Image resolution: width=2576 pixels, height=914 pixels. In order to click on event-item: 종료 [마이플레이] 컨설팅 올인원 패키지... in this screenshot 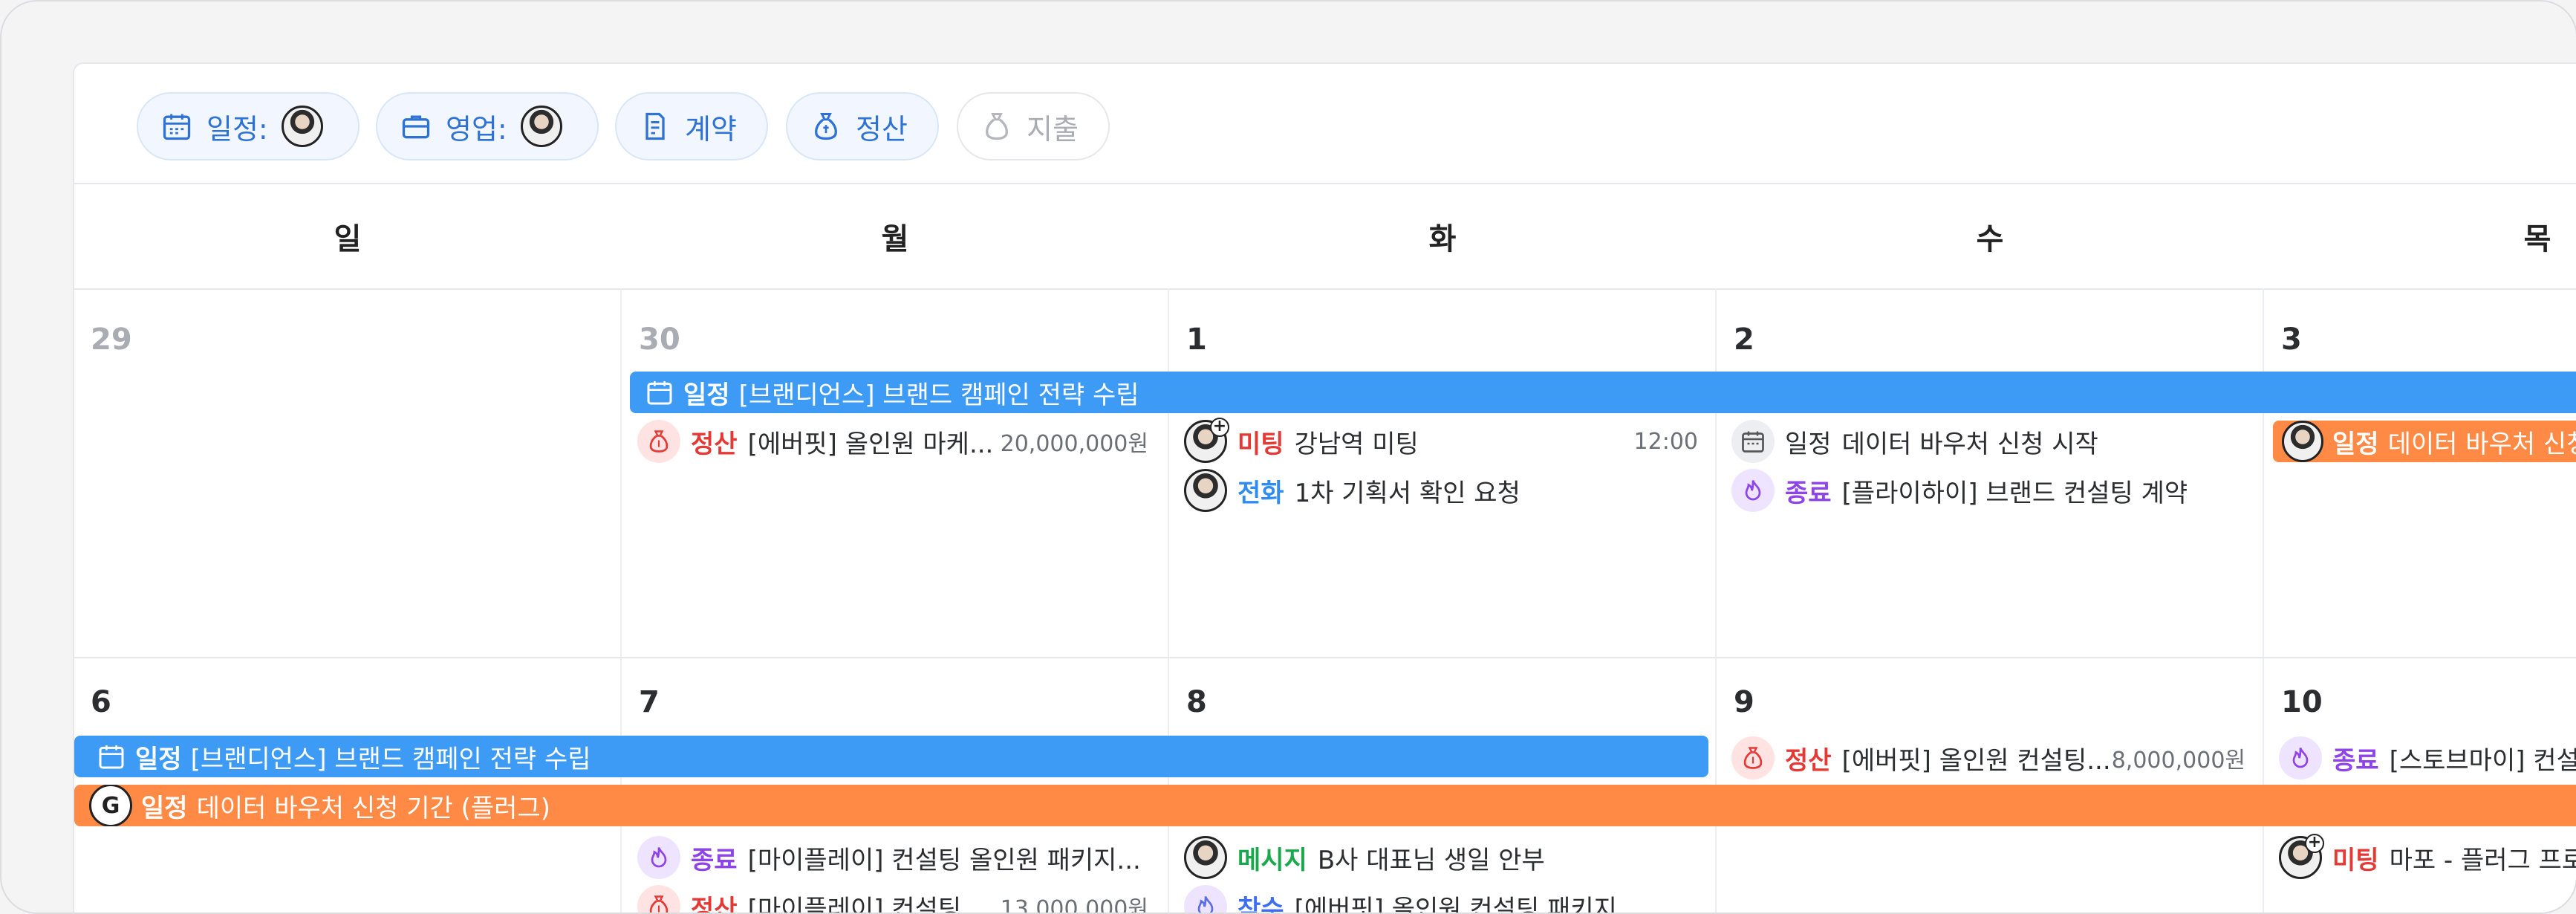, I will do `click(892, 857)`.